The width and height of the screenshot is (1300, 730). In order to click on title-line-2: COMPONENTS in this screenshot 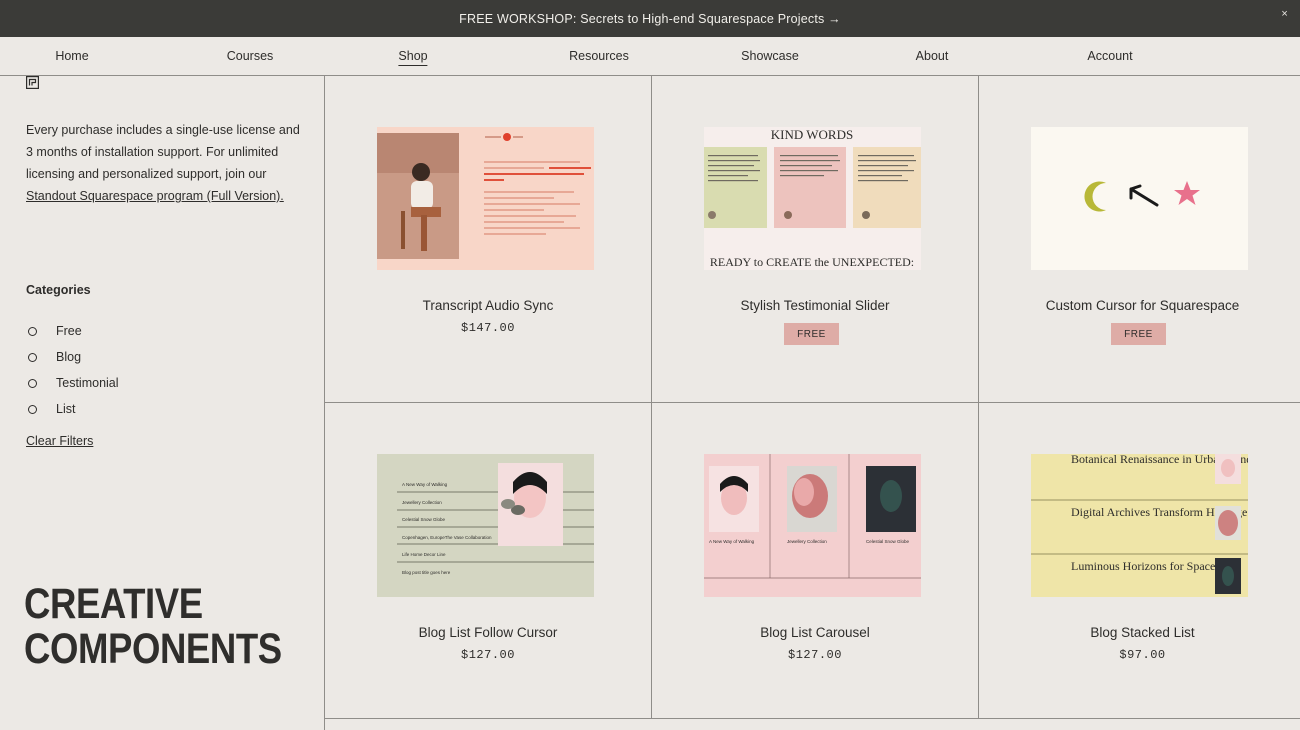, I will do `click(153, 649)`.